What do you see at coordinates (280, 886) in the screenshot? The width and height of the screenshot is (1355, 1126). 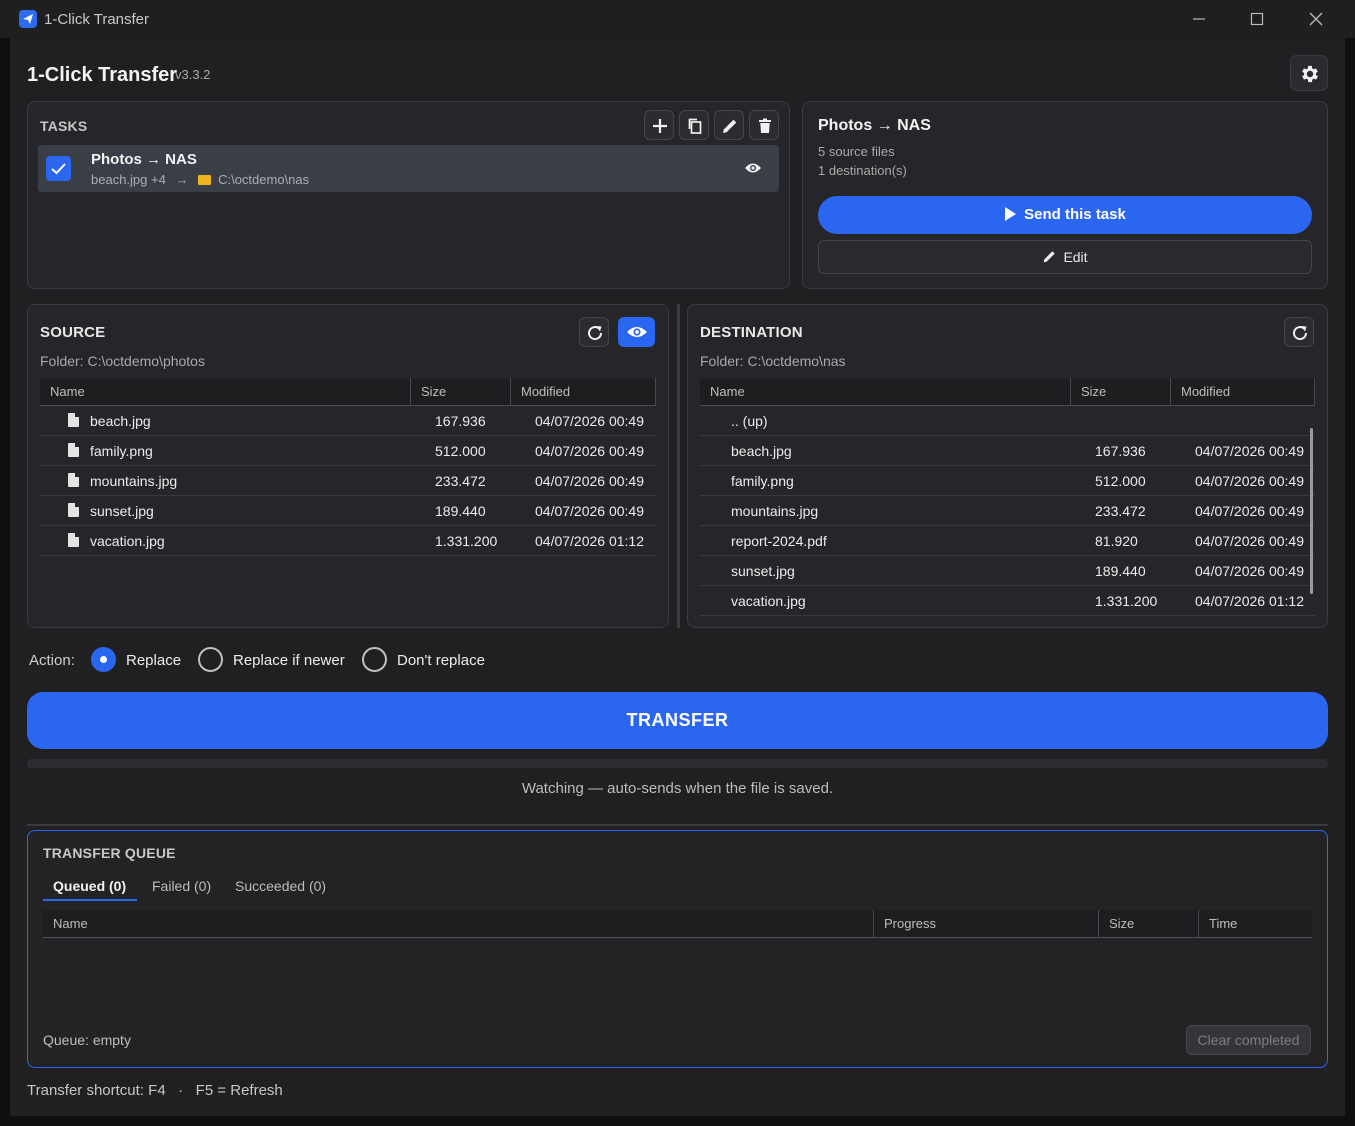 I see `tab-succeeded: Succeeded (0)` at bounding box center [280, 886].